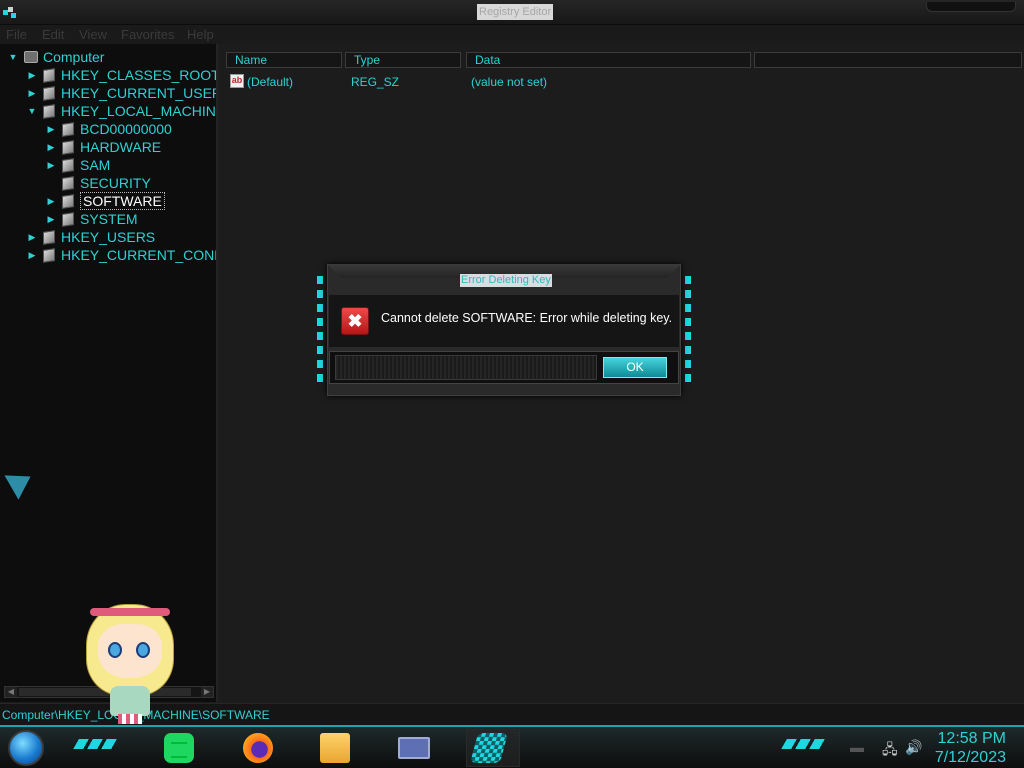  I want to click on column-header-empty, so click(888, 60).